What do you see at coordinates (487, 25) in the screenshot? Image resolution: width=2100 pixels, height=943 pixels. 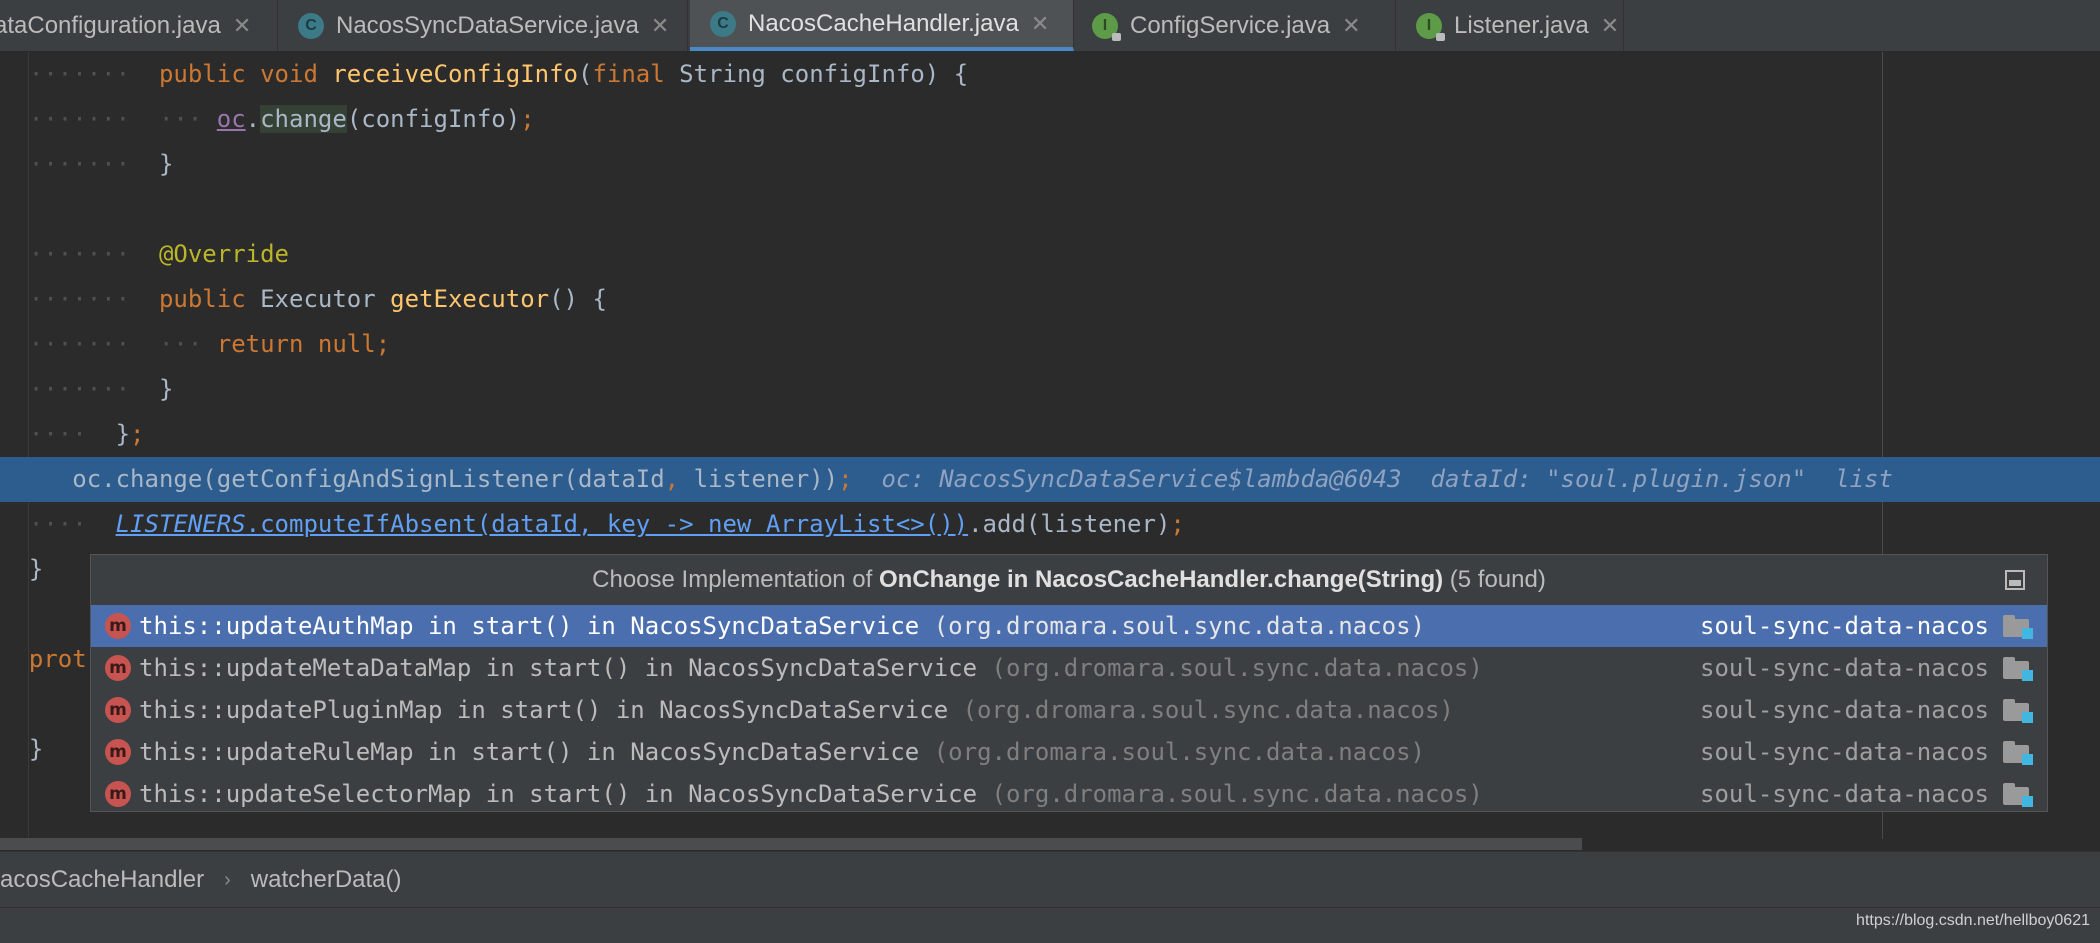 I see `tab-label: NacosSyncDataService.java` at bounding box center [487, 25].